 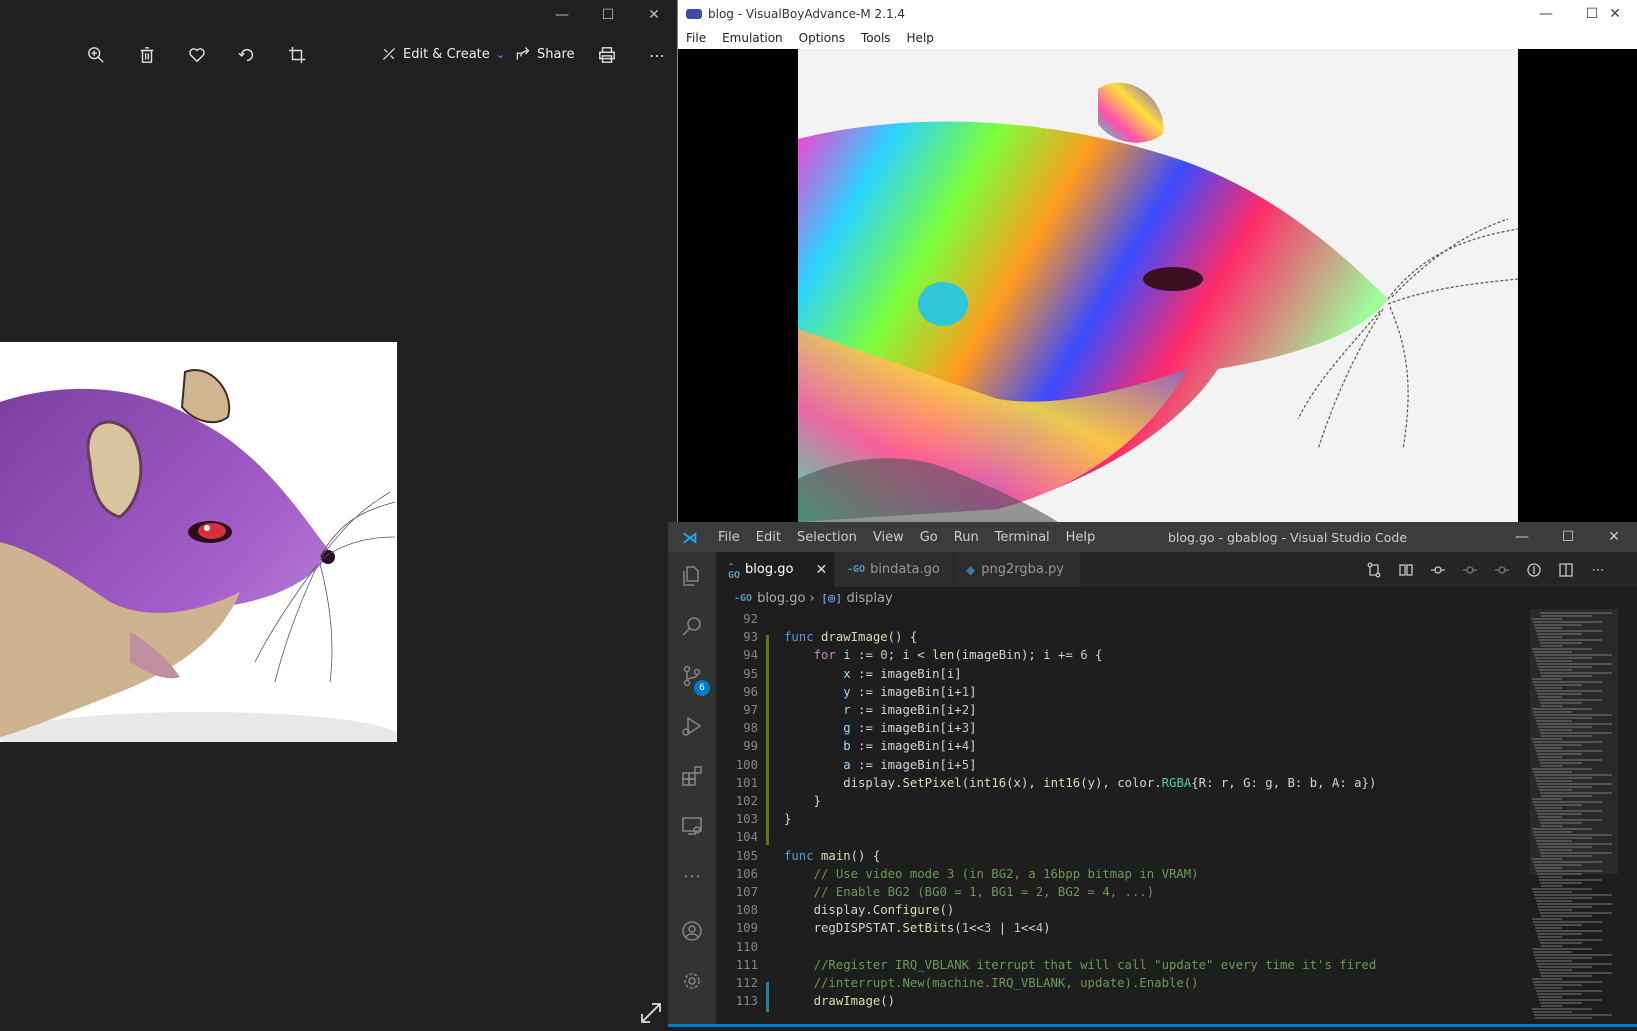 I want to click on code-line: r := imageBin[i+2], so click(x=880, y=710).